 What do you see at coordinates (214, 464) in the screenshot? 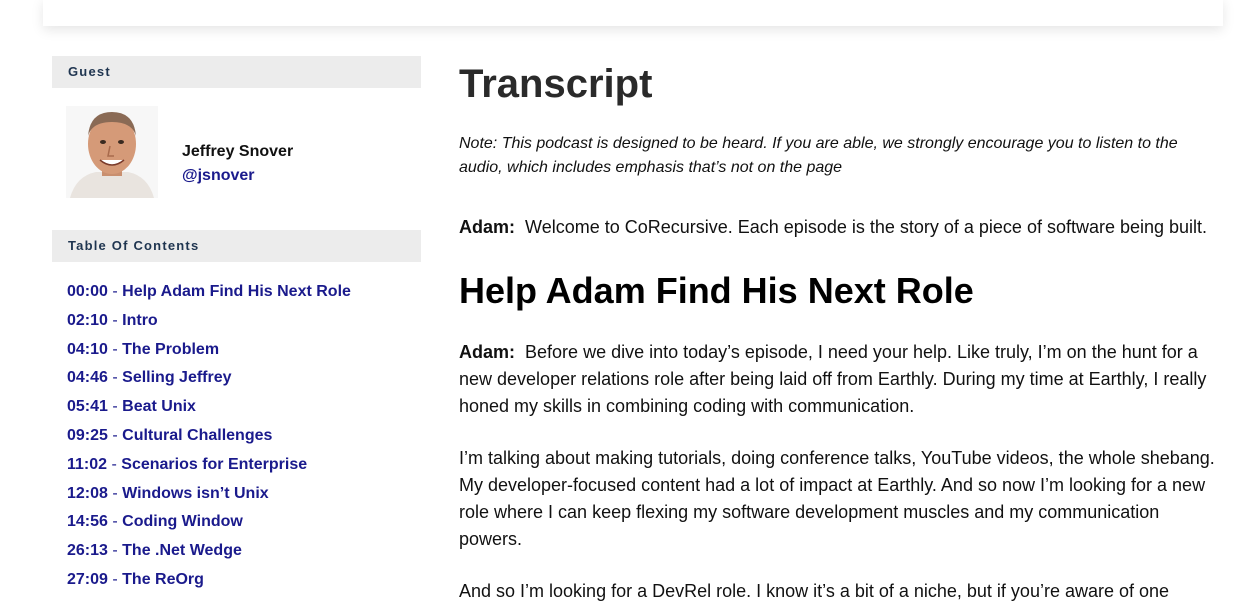
I see `toc-title: Scenarios for Enterprise` at bounding box center [214, 464].